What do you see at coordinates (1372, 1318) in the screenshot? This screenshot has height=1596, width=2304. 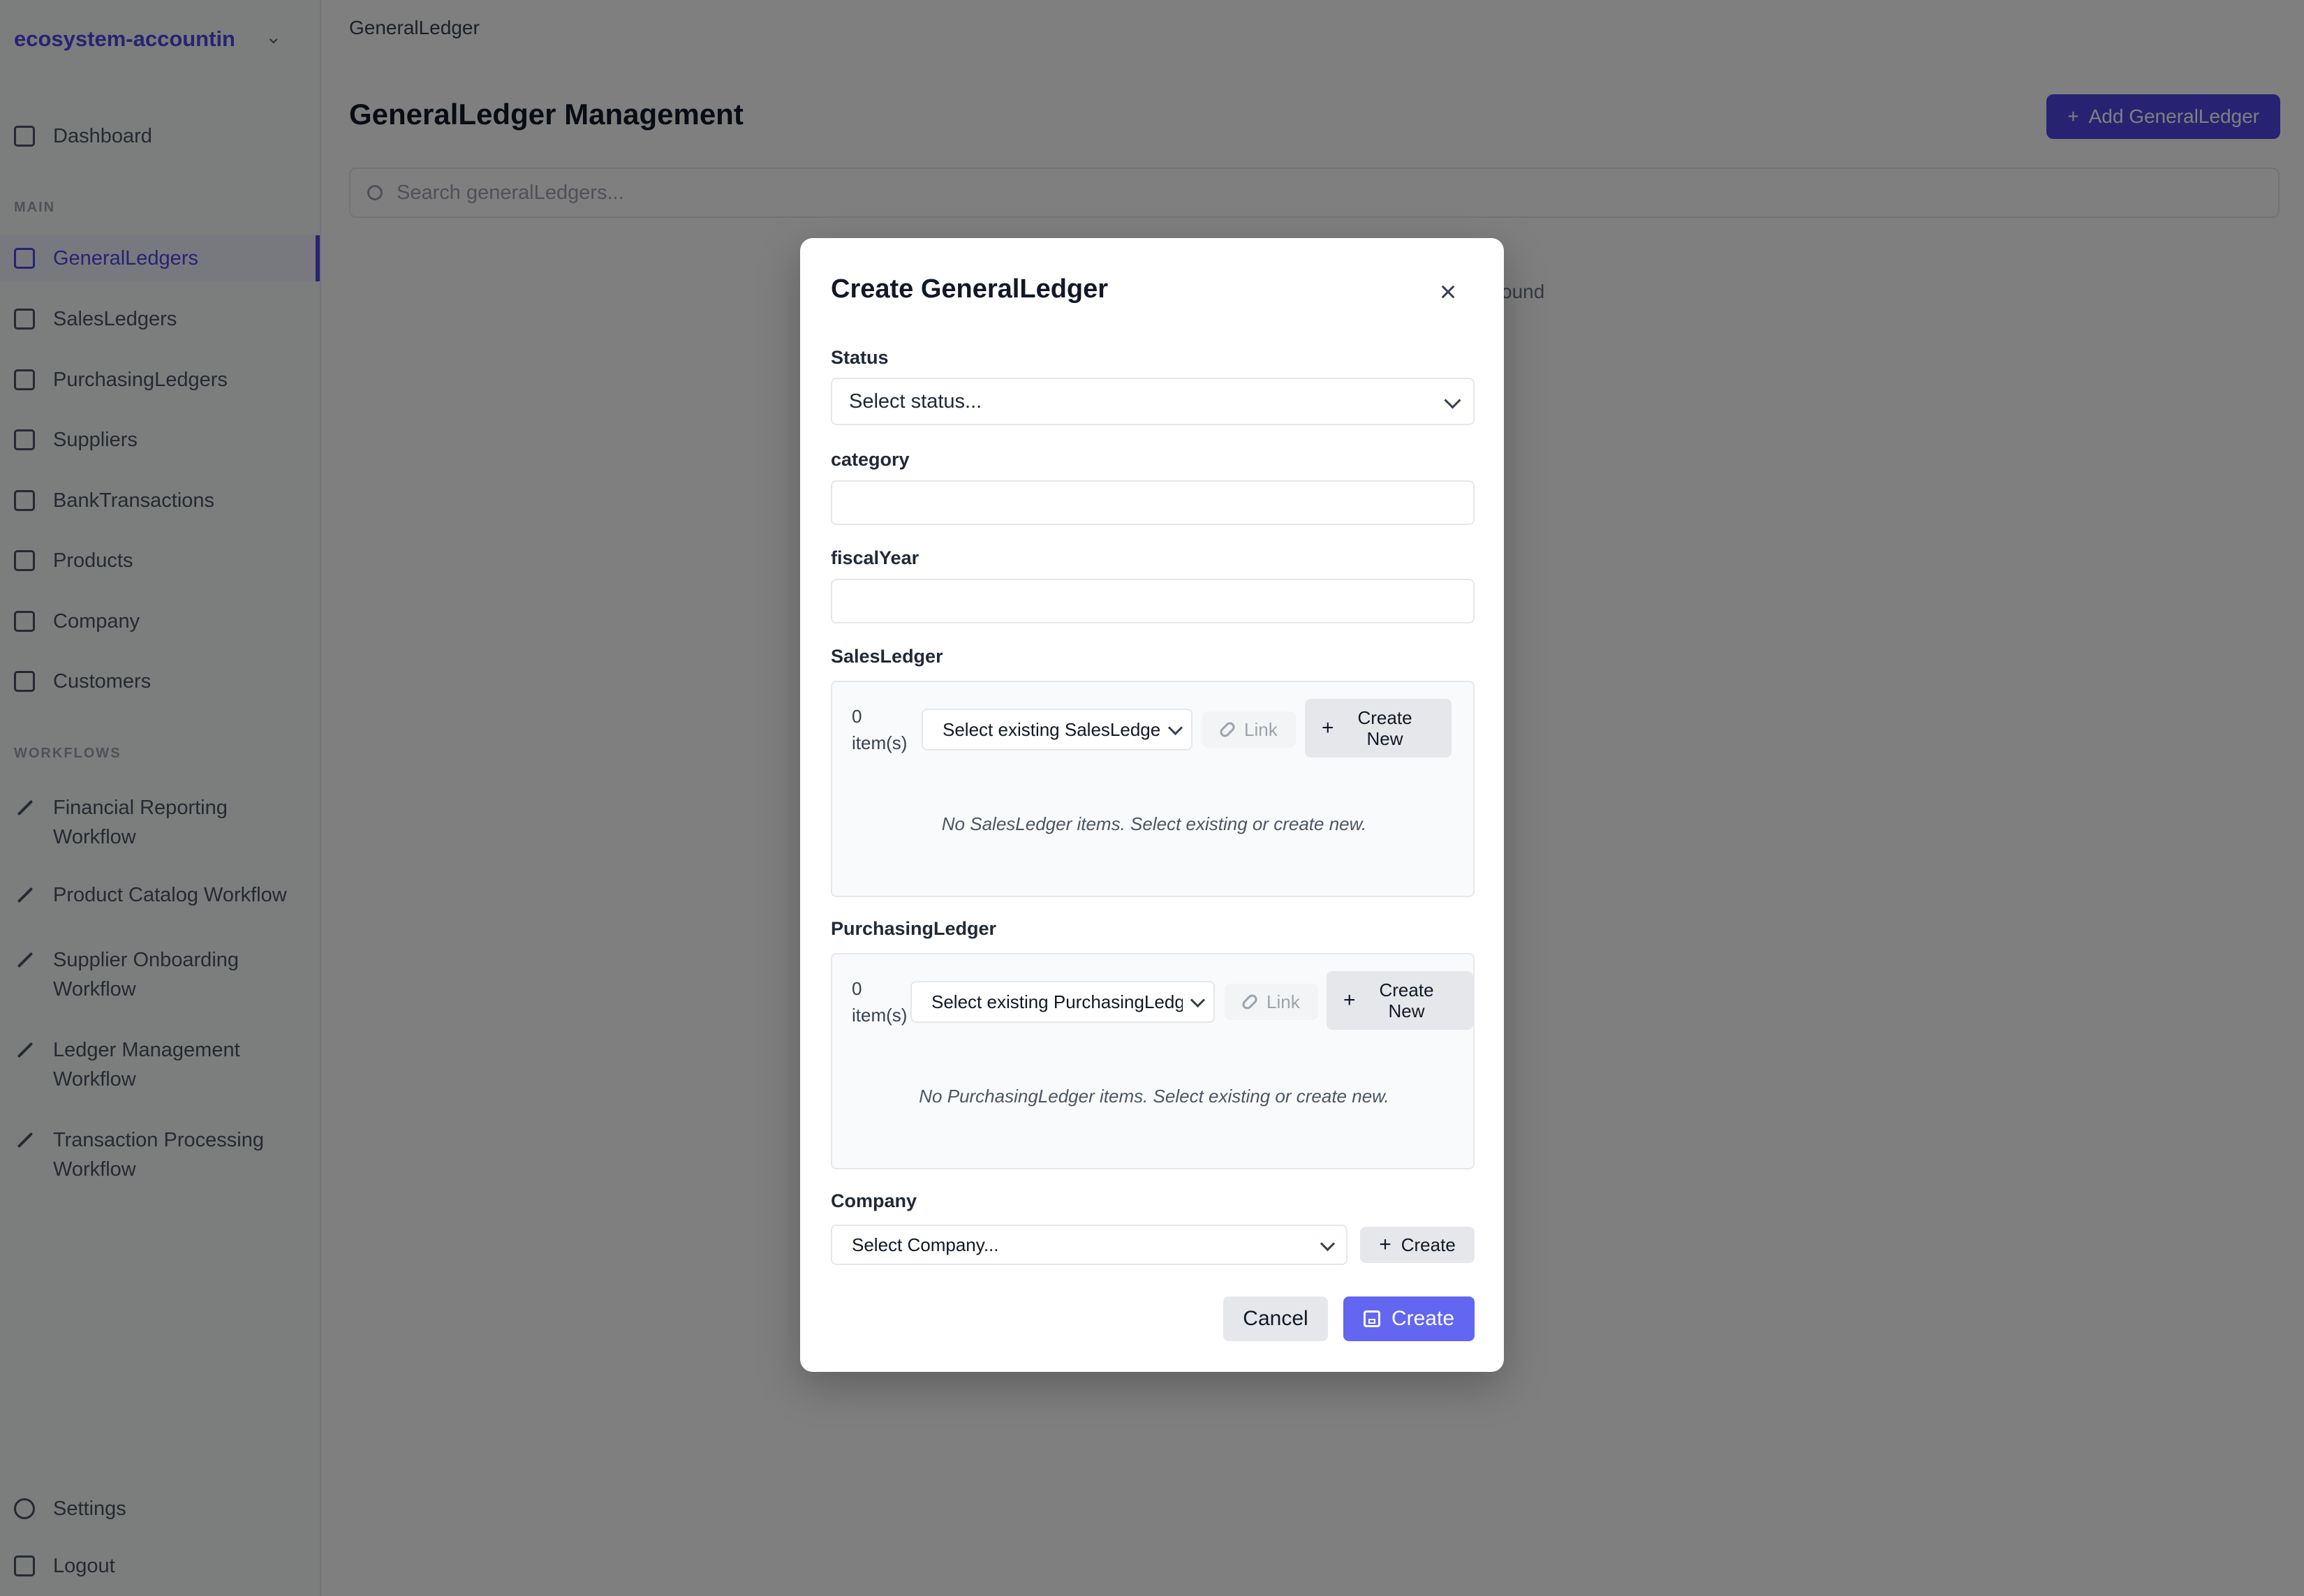 I see `save-icon` at bounding box center [1372, 1318].